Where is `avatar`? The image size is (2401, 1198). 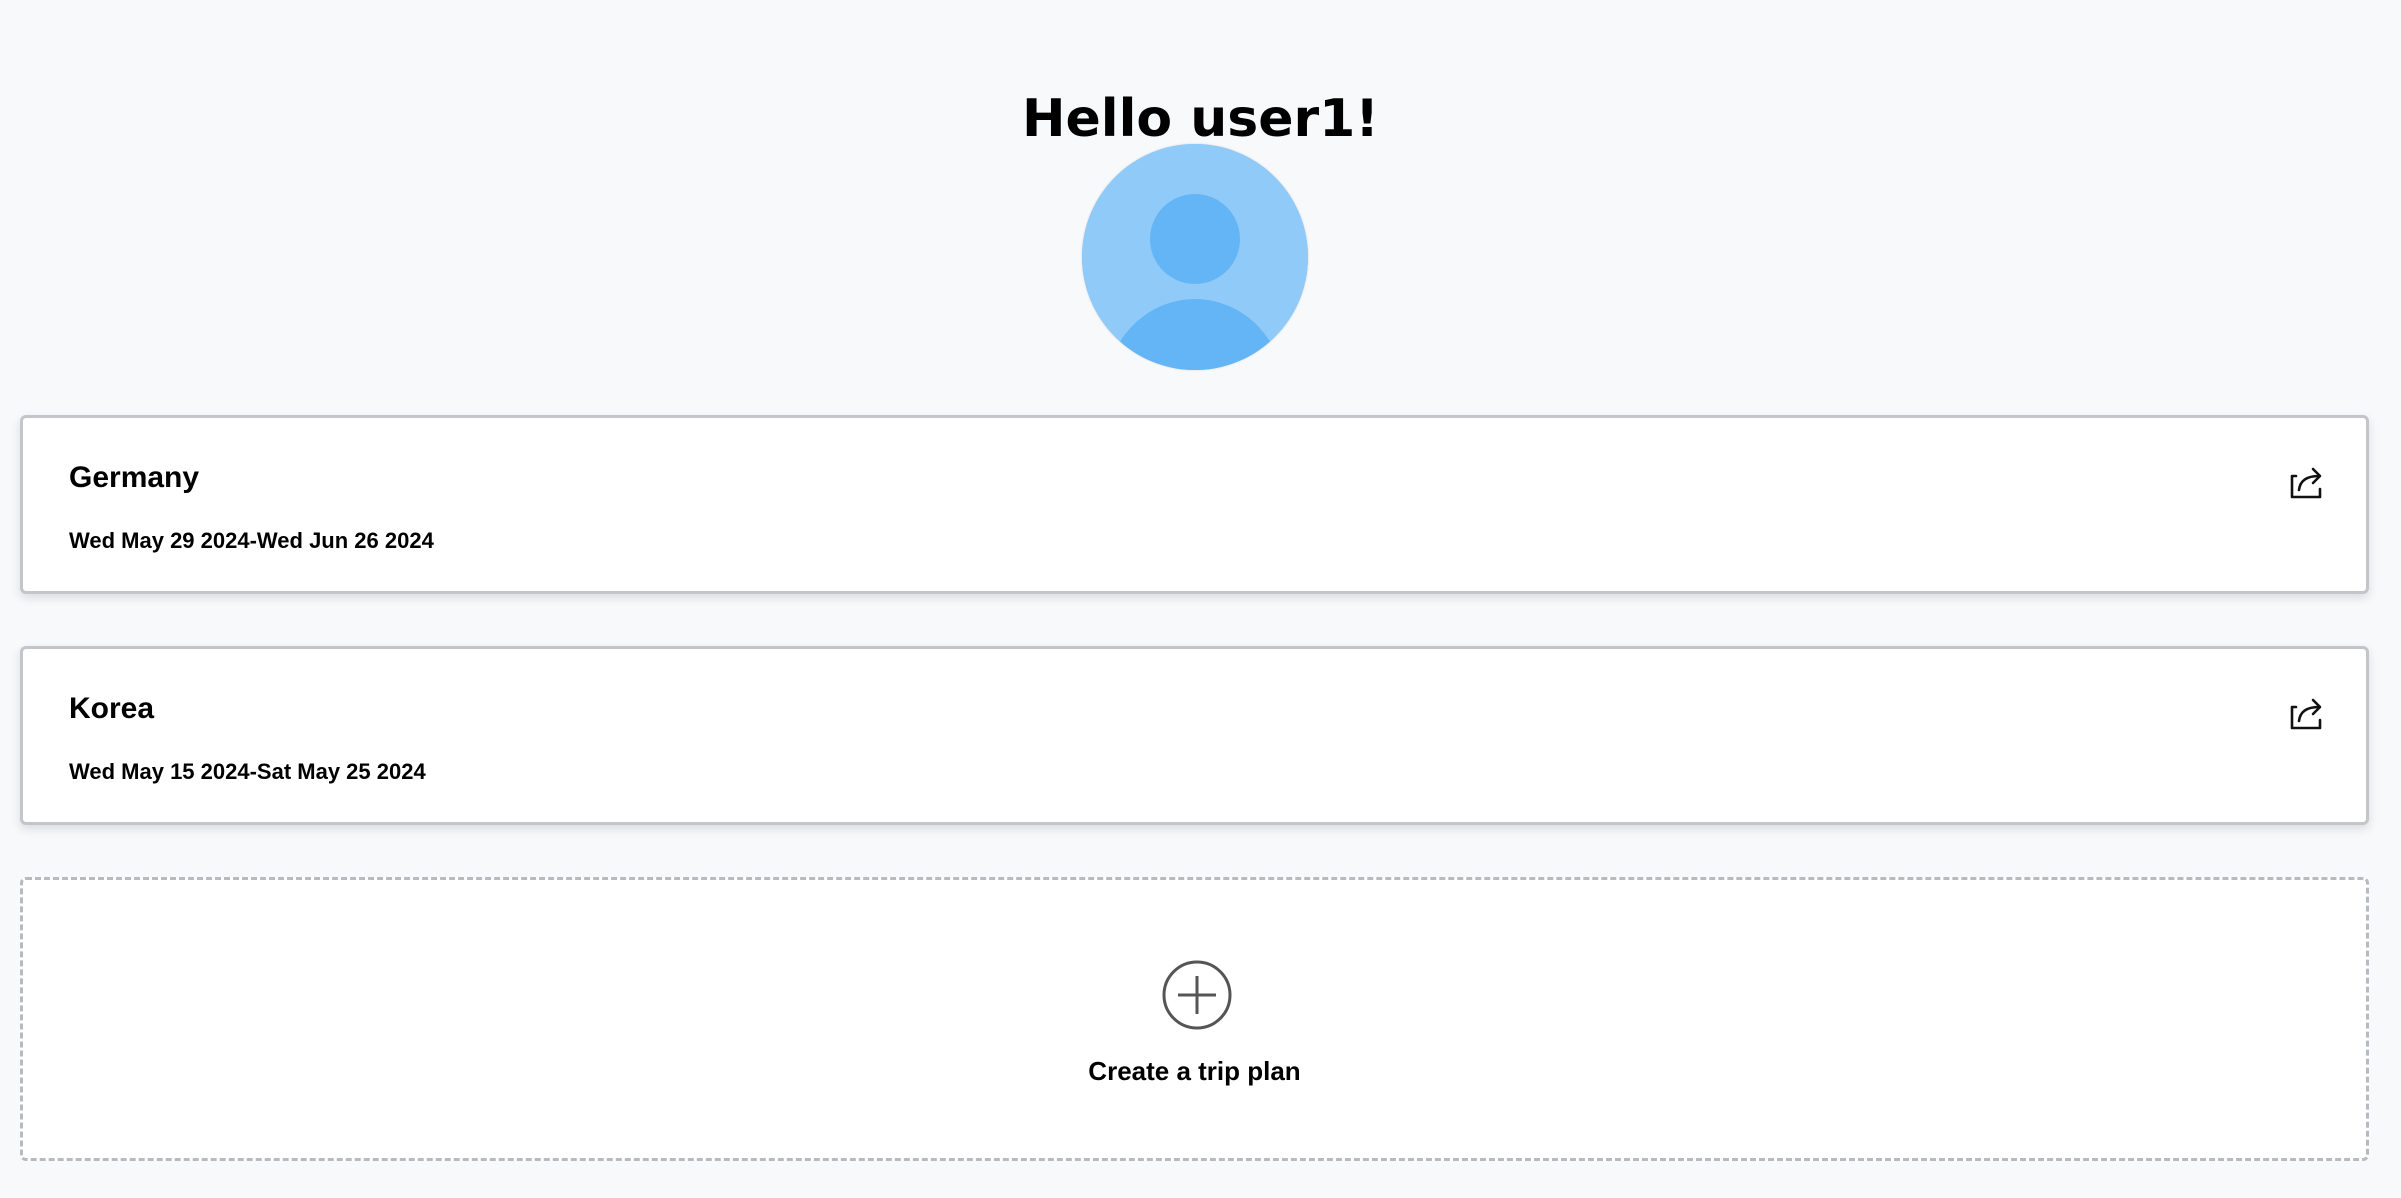
avatar is located at coordinates (1195, 257).